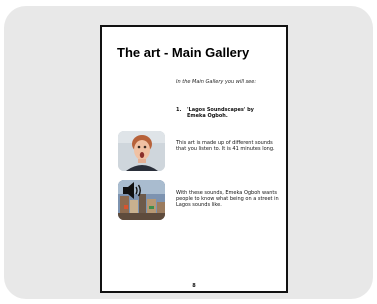  What do you see at coordinates (179, 110) in the screenshot?
I see `list-item-number: 1.` at bounding box center [179, 110].